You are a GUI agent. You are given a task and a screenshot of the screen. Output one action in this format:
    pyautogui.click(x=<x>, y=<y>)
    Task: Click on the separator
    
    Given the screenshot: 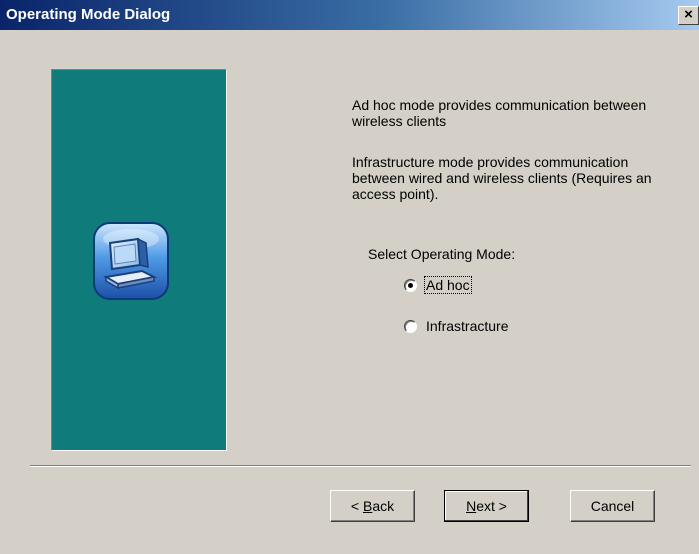 What is the action you would take?
    pyautogui.click(x=360, y=466)
    